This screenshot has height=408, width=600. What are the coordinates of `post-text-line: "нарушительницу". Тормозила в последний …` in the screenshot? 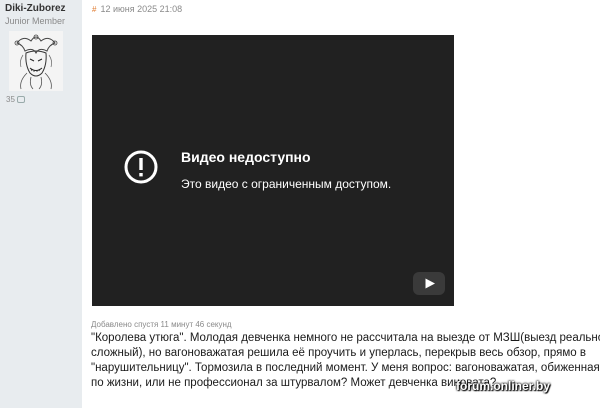 It's located at (345, 368).